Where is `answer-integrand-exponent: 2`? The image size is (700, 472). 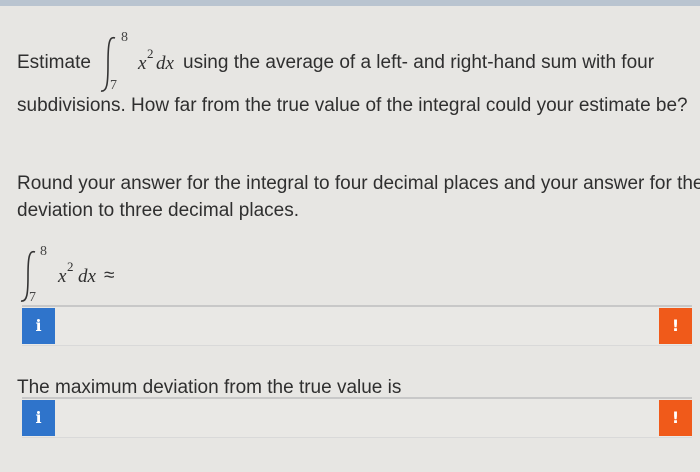 answer-integrand-exponent: 2 is located at coordinates (70, 266).